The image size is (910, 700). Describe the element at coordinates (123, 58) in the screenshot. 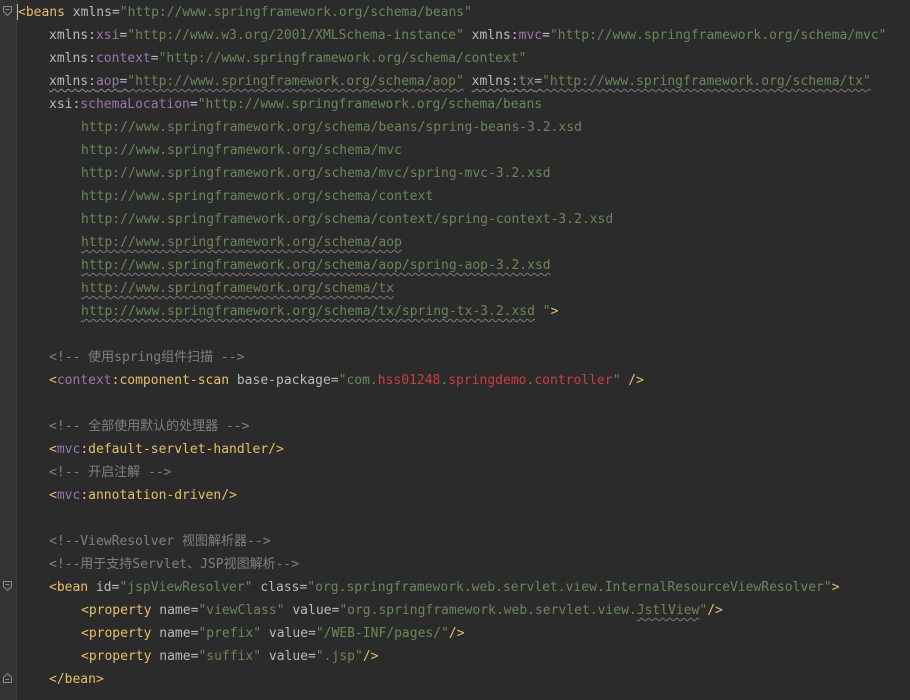

I see `attr-namespace: context` at that location.